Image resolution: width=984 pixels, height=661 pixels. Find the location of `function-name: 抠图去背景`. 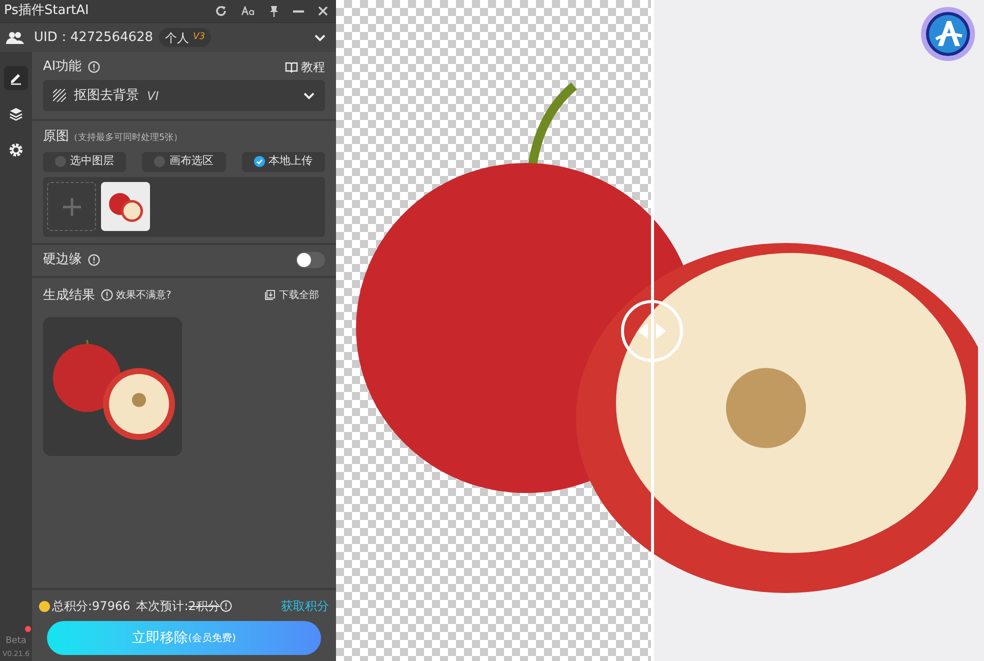

function-name: 抠图去背景 is located at coordinates (106, 95).